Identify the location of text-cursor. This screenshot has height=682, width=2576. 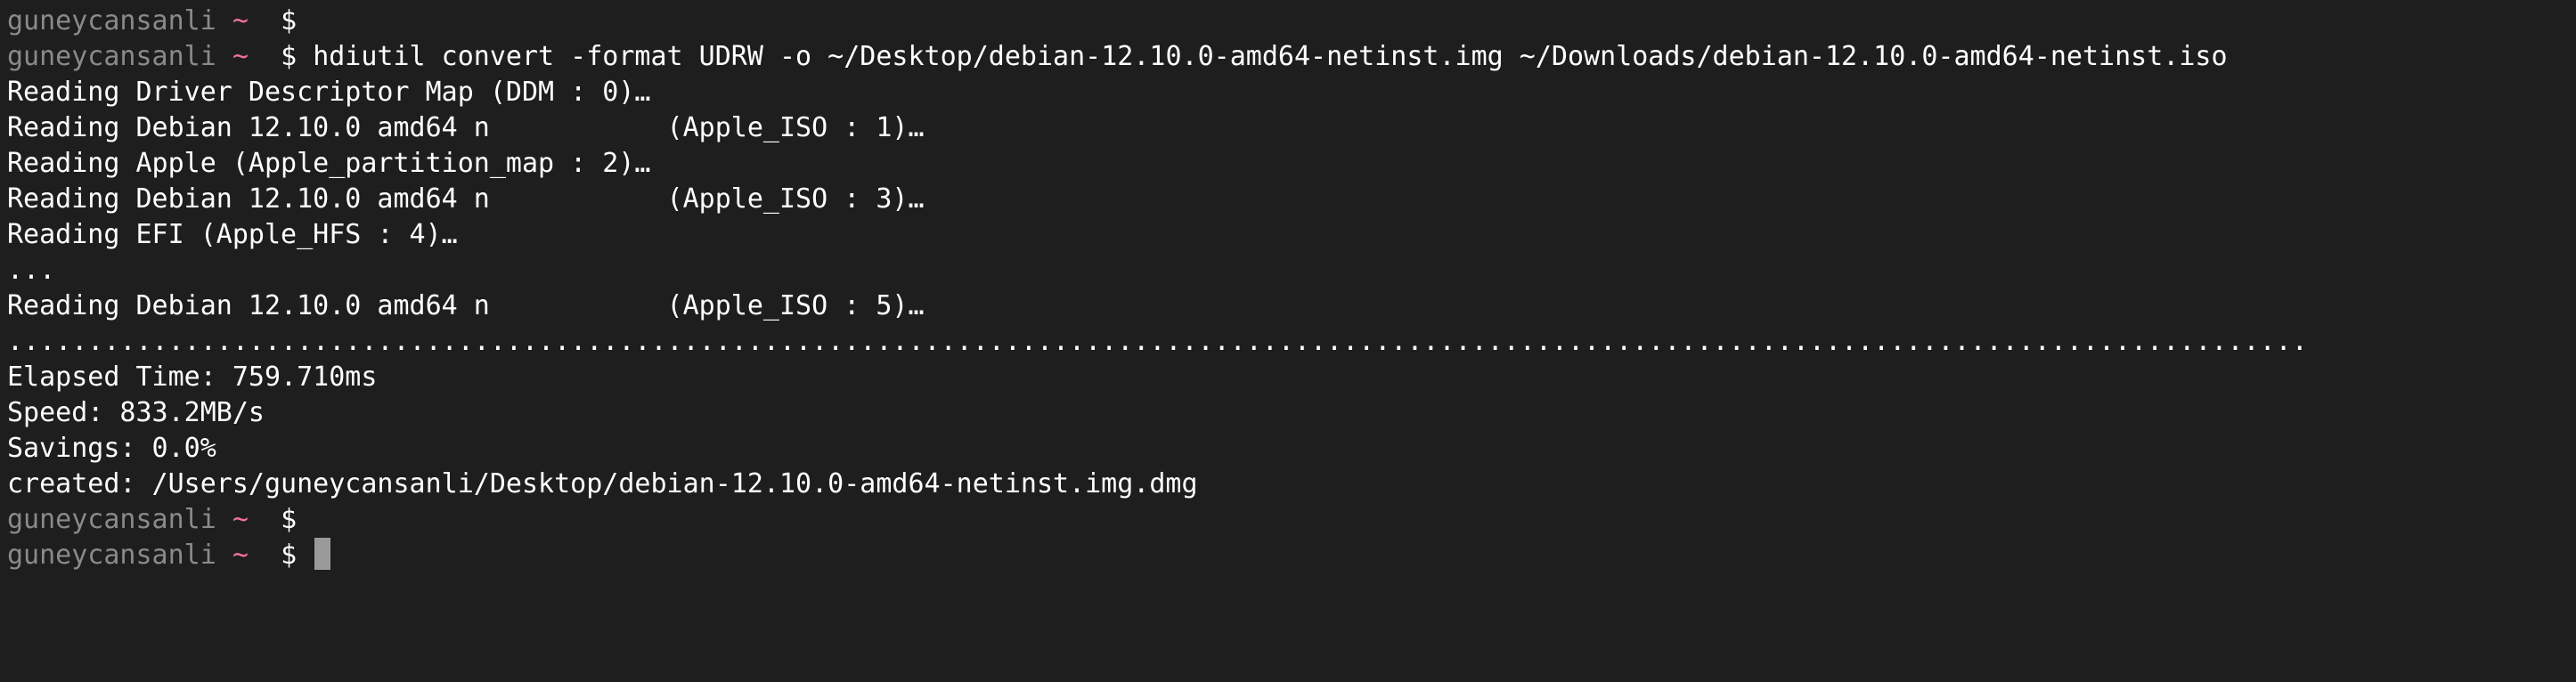
(323, 554).